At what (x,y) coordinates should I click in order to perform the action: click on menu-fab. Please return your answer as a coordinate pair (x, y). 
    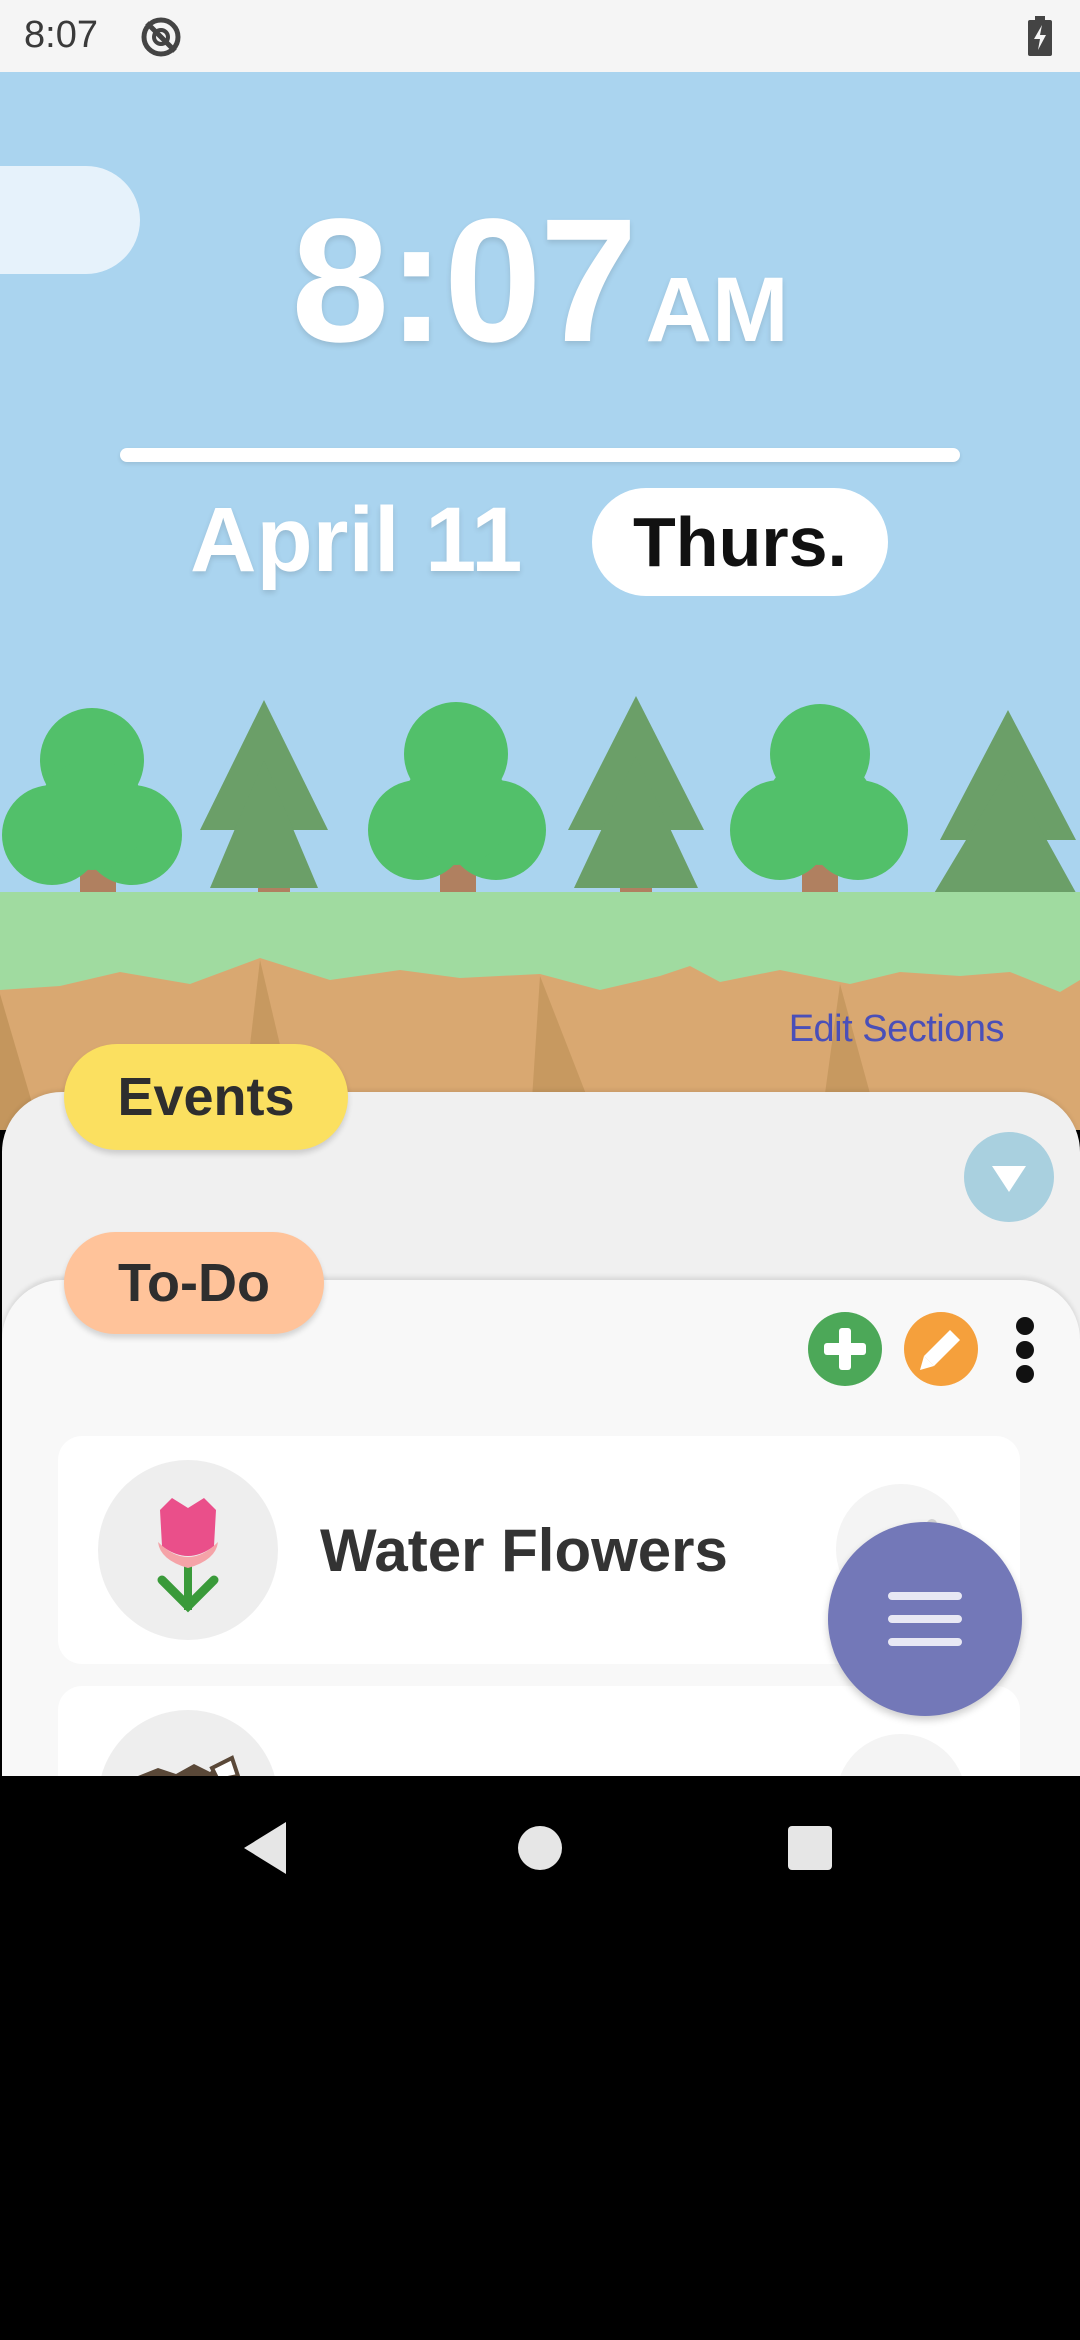
    Looking at the image, I should click on (925, 1619).